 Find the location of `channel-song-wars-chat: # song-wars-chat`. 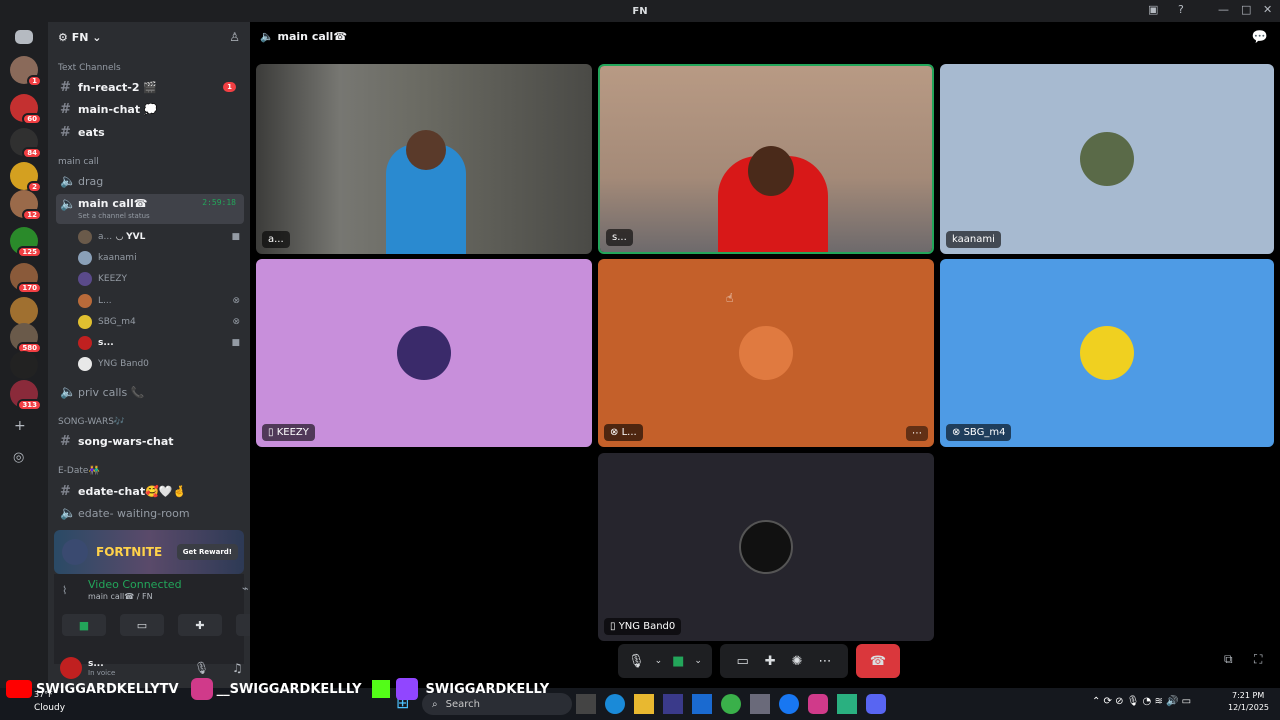

channel-song-wars-chat: # song-wars-chat is located at coordinates (150, 441).